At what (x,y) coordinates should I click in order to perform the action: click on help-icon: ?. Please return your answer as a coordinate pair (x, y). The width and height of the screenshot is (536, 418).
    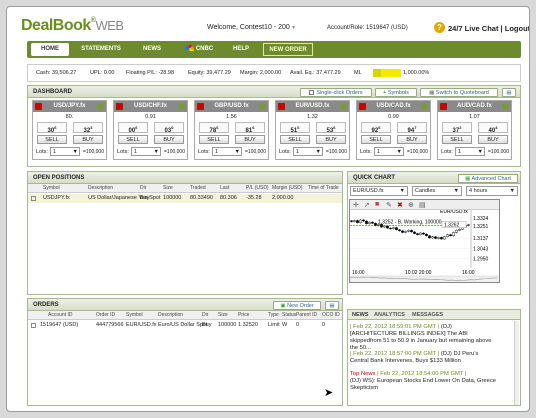
    Looking at the image, I should click on (439, 27).